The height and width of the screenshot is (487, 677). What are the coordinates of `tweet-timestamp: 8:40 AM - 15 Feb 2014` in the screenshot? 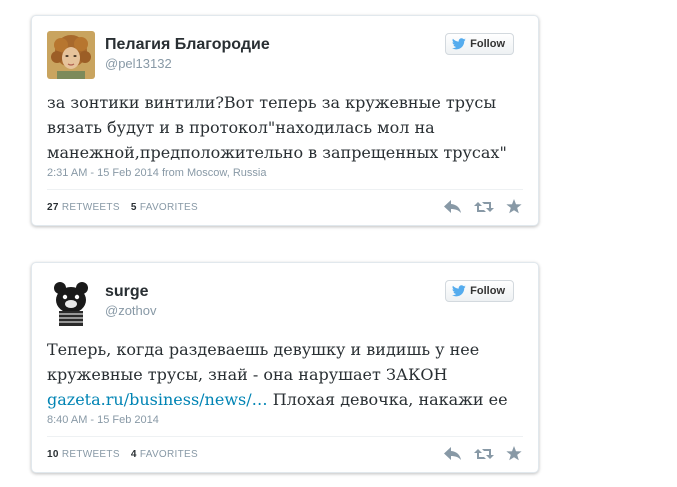 It's located at (103, 420).